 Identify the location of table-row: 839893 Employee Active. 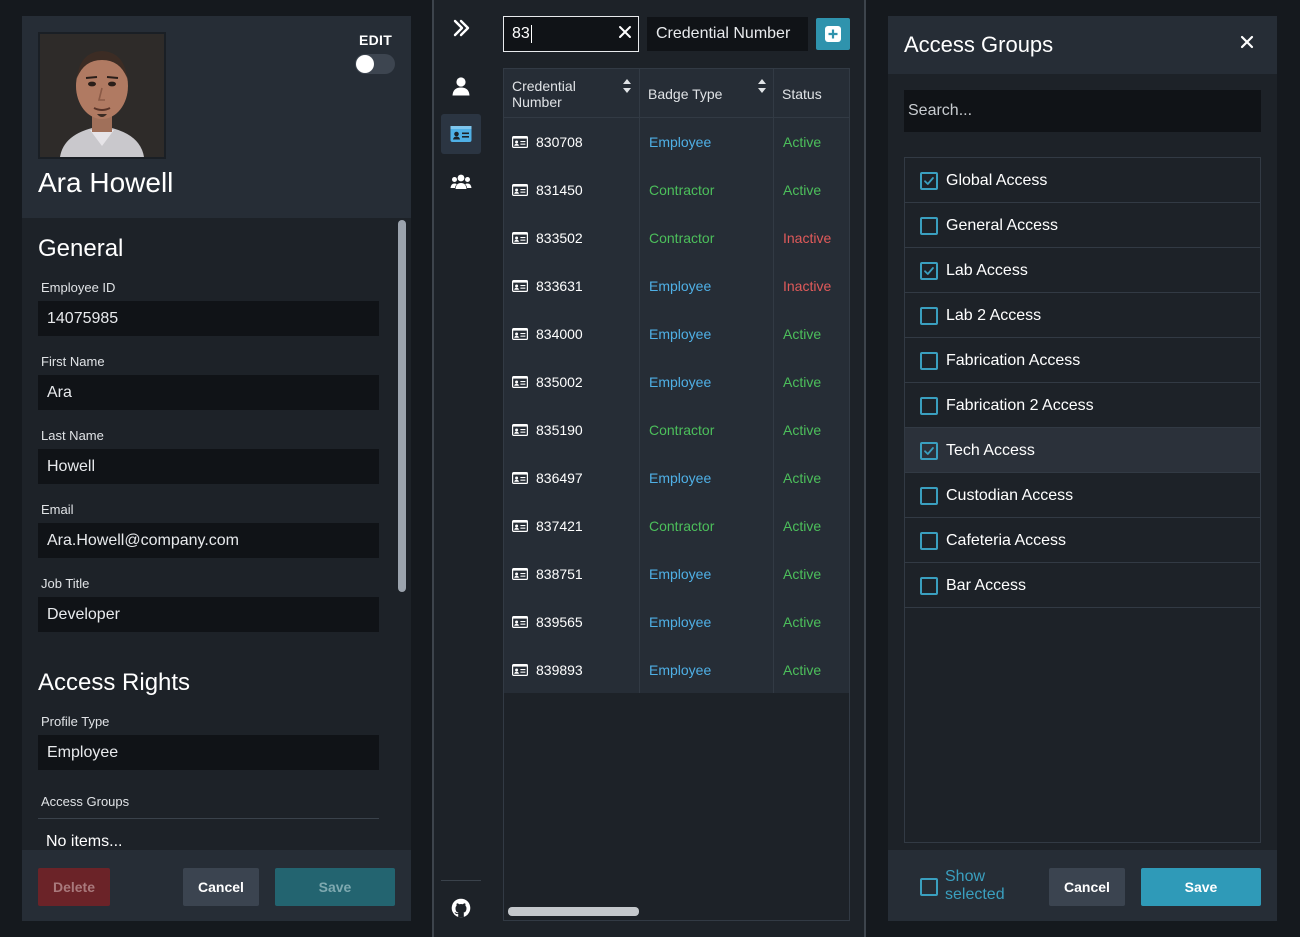
(676, 670).